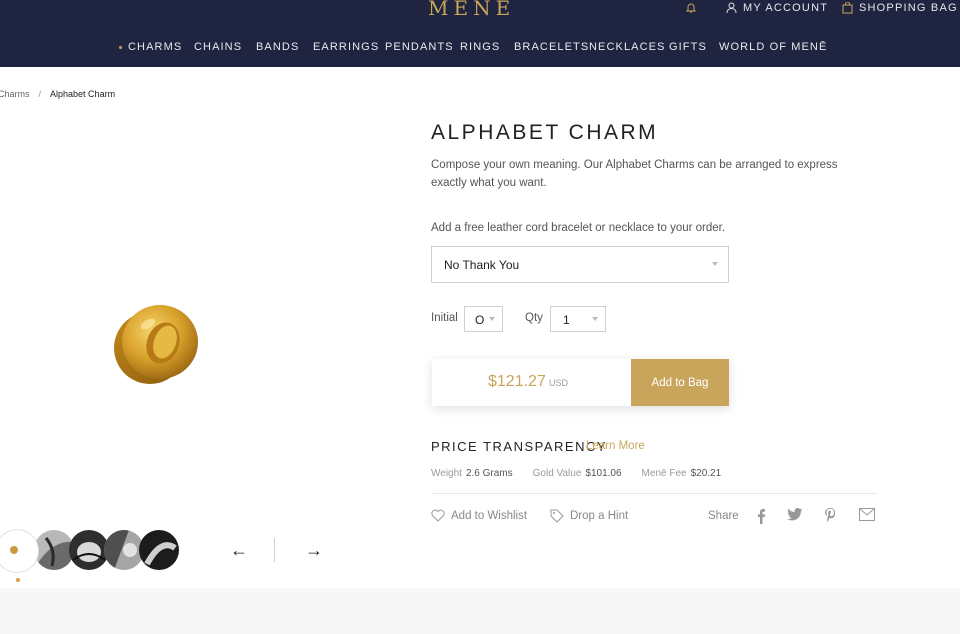  What do you see at coordinates (559, 383) in the screenshot?
I see `currency: USD` at bounding box center [559, 383].